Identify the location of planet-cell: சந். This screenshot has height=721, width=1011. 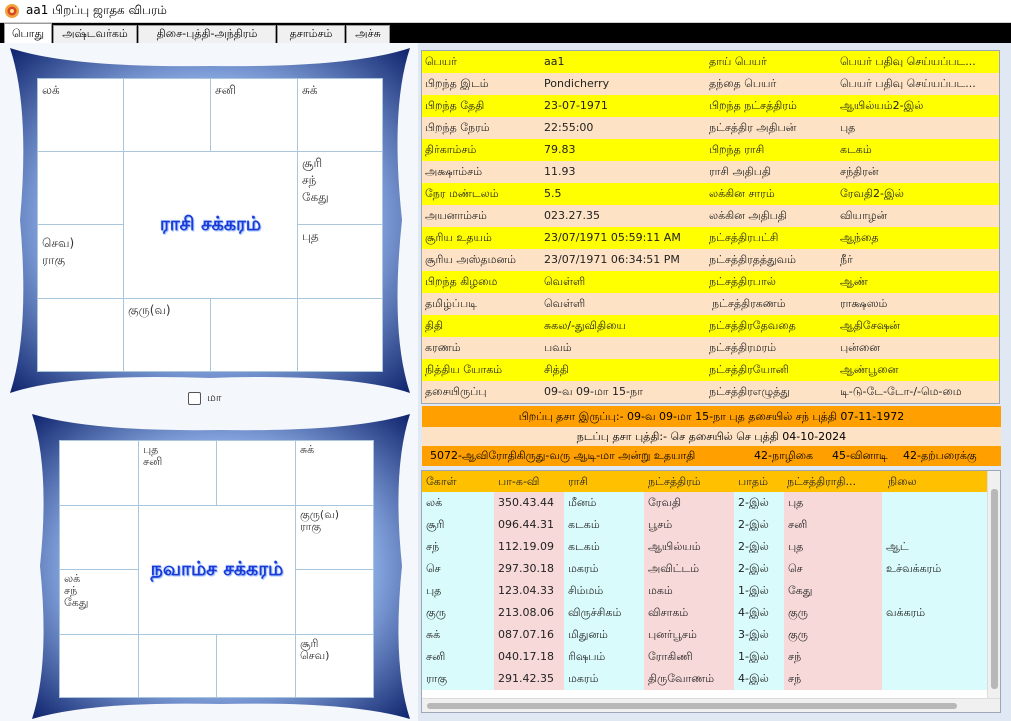
(833, 657).